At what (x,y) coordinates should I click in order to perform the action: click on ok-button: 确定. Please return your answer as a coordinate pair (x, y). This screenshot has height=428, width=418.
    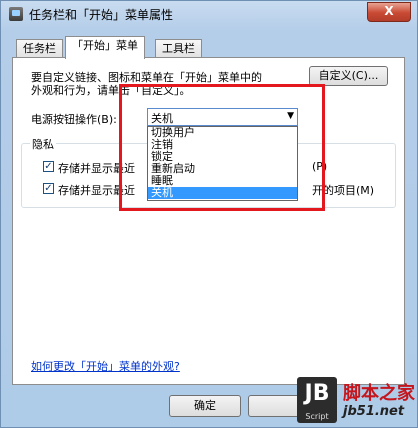
    Looking at the image, I should click on (205, 406).